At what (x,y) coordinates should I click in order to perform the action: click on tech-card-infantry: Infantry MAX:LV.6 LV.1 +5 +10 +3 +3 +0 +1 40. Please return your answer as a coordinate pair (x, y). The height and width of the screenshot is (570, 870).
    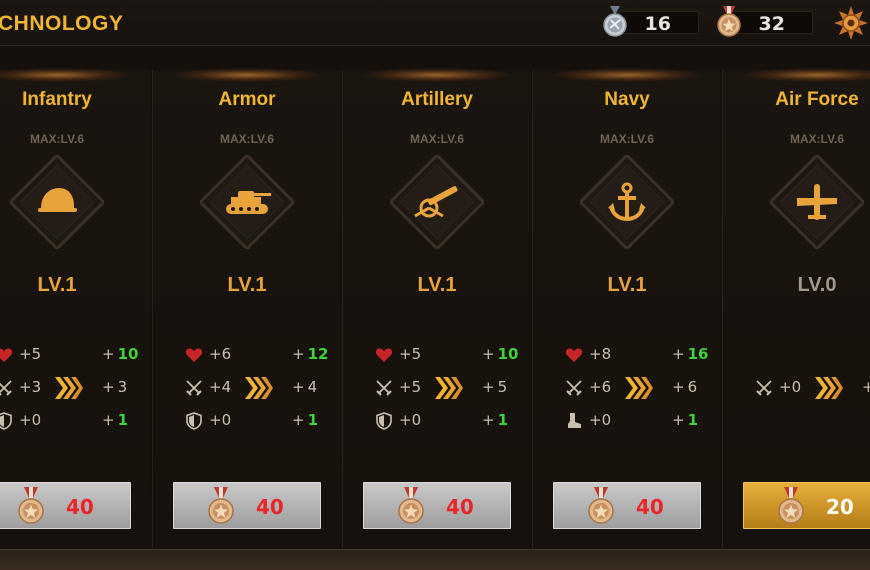
    Looking at the image, I should click on (75, 308).